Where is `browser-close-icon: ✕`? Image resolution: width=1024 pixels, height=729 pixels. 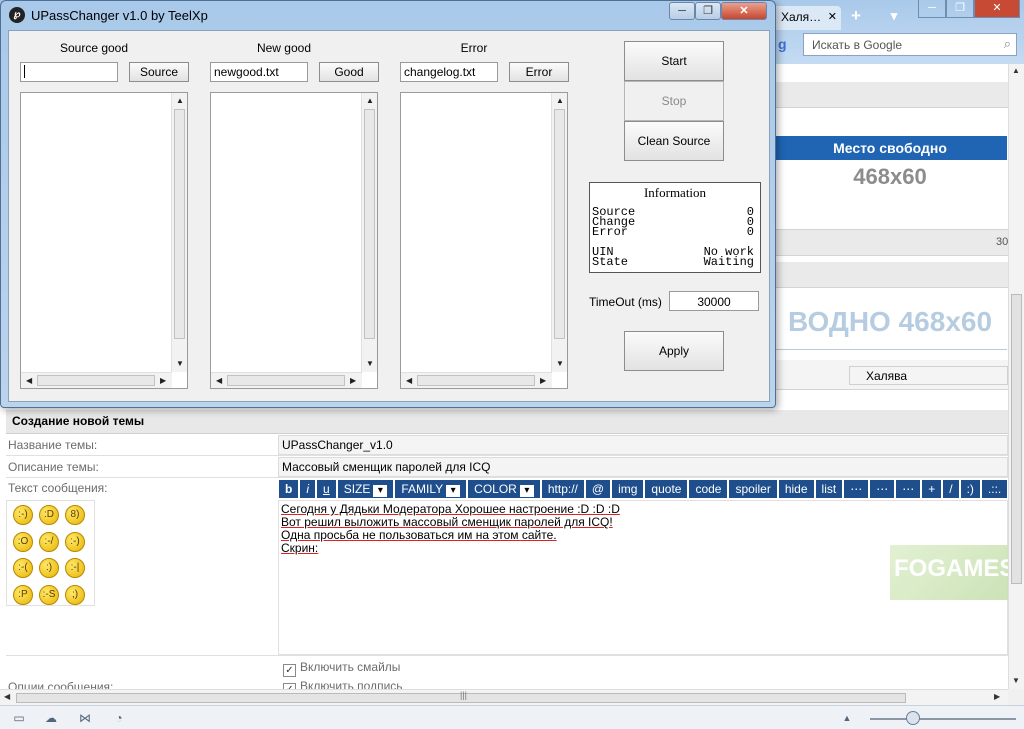
browser-close-icon: ✕ is located at coordinates (997, 9).